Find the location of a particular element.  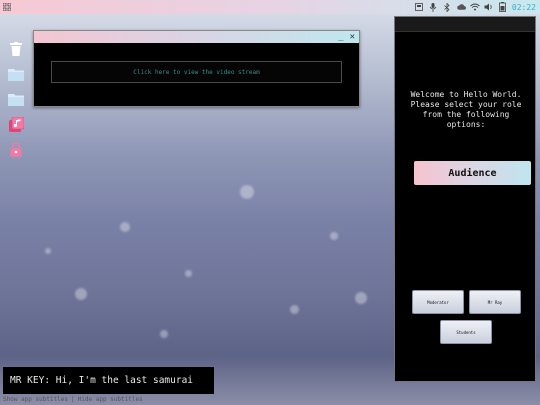

mr-ray-button: Mr Ray is located at coordinates (495, 302).